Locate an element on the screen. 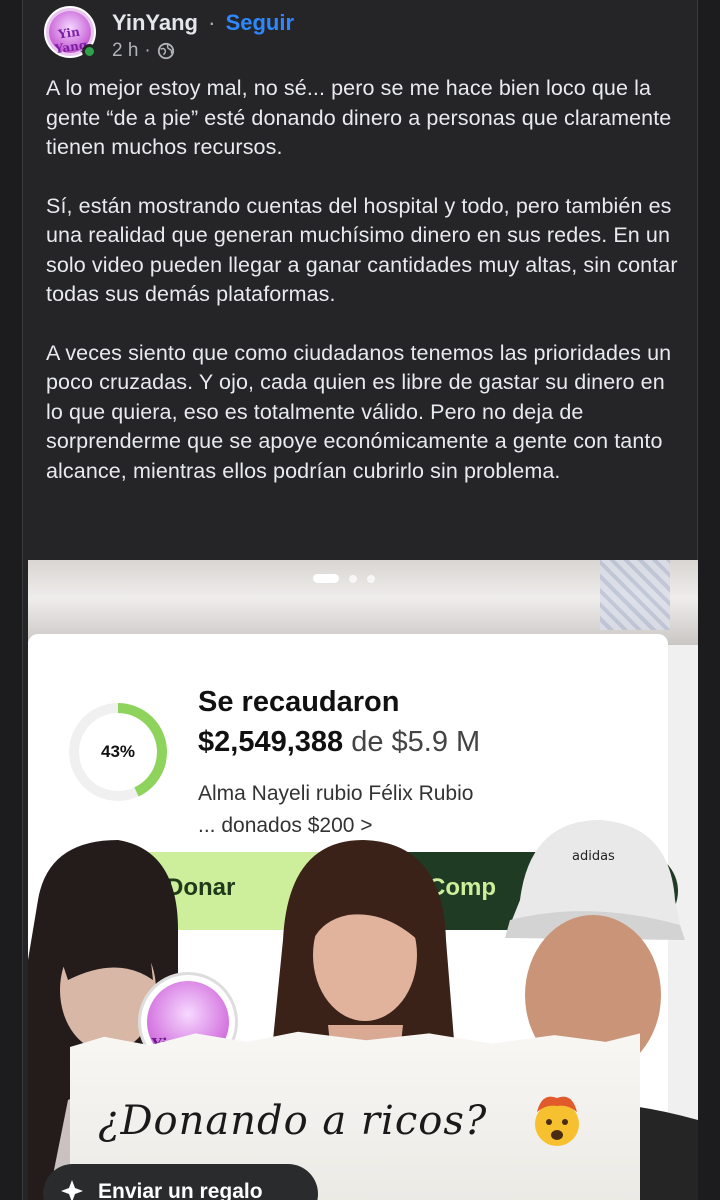 The height and width of the screenshot is (1200, 720). carousel-dot-active is located at coordinates (326, 578).